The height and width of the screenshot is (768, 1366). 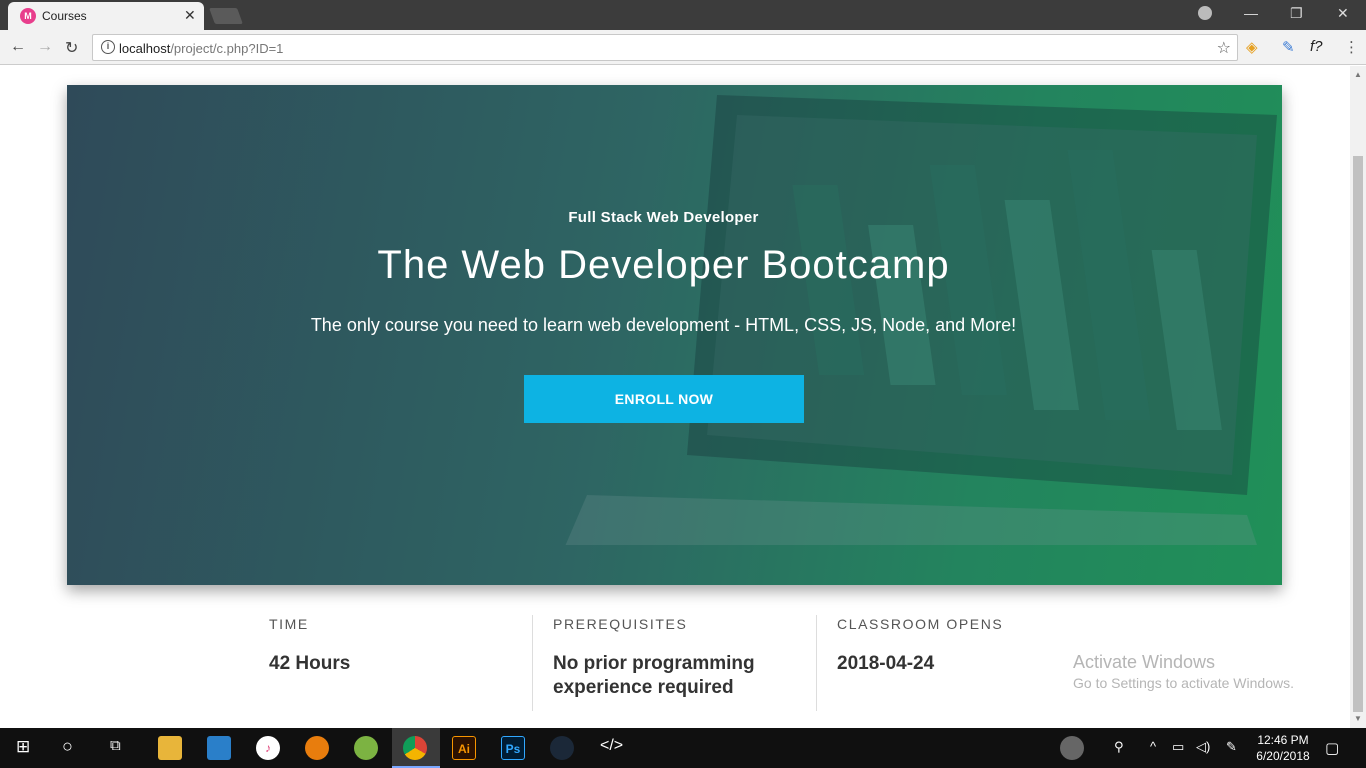 I want to click on itunes-icon: ♪, so click(x=268, y=748).